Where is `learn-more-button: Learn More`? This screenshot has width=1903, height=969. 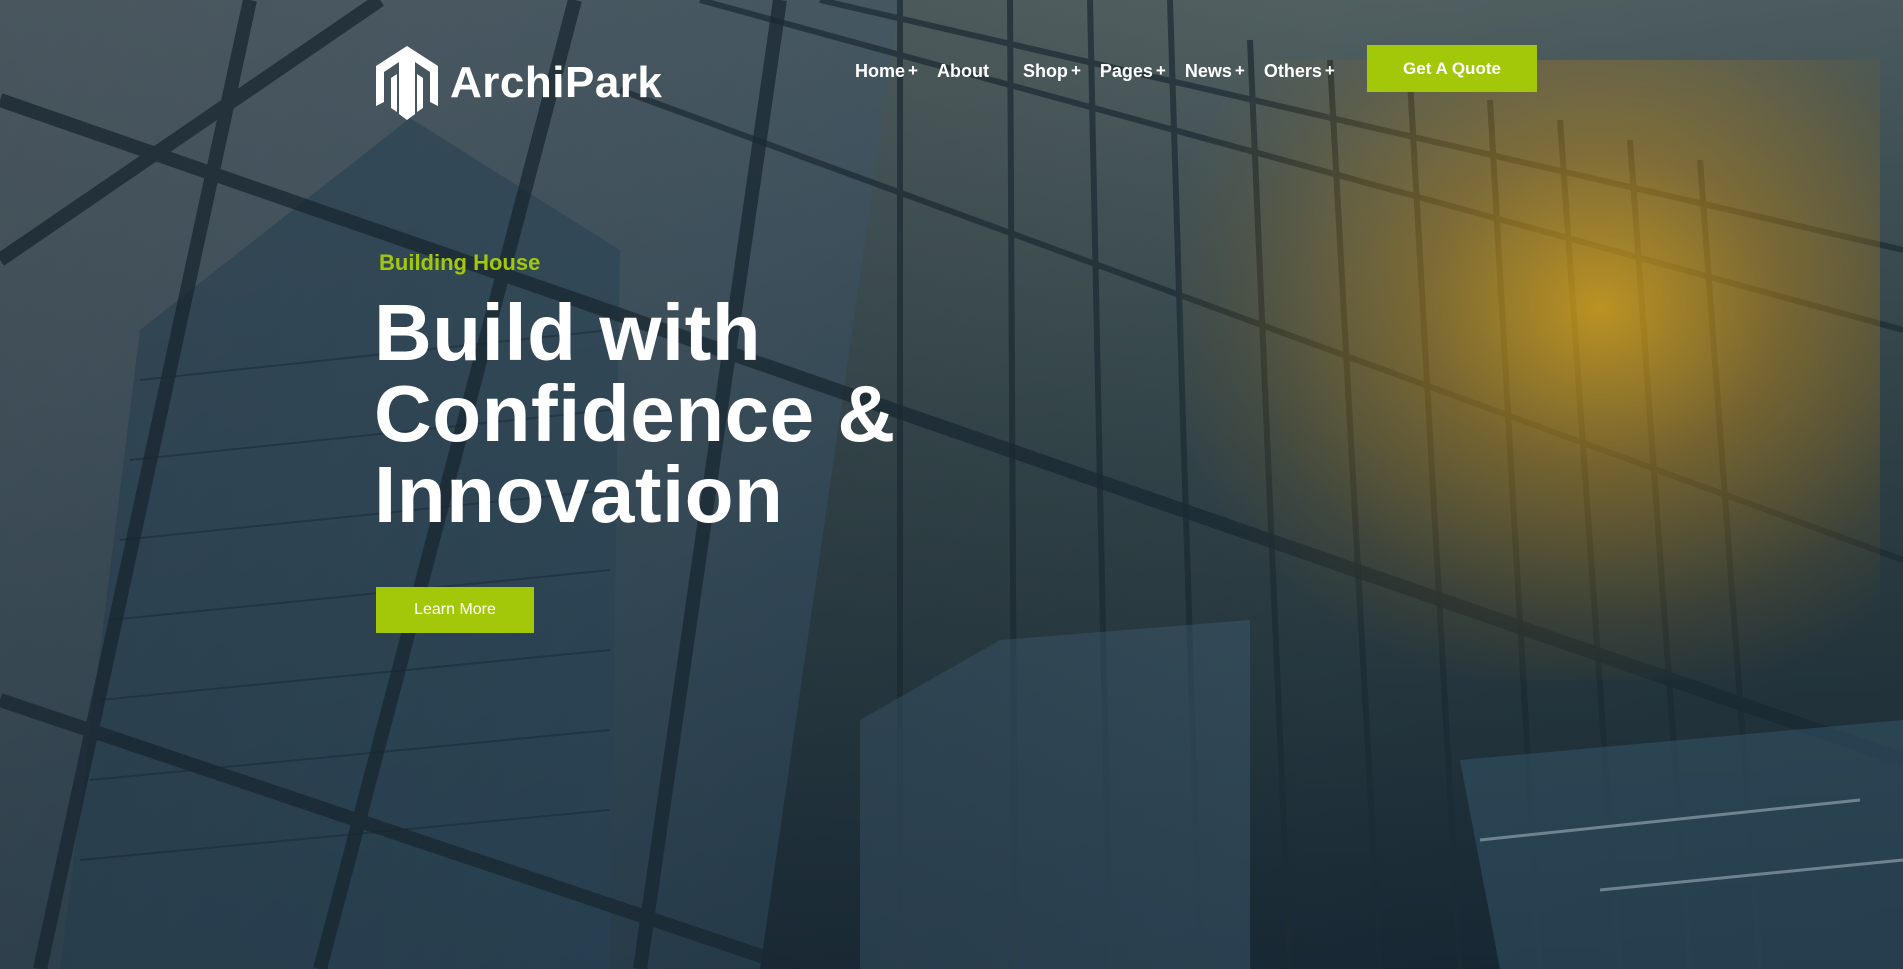
learn-more-button: Learn More is located at coordinates (455, 610).